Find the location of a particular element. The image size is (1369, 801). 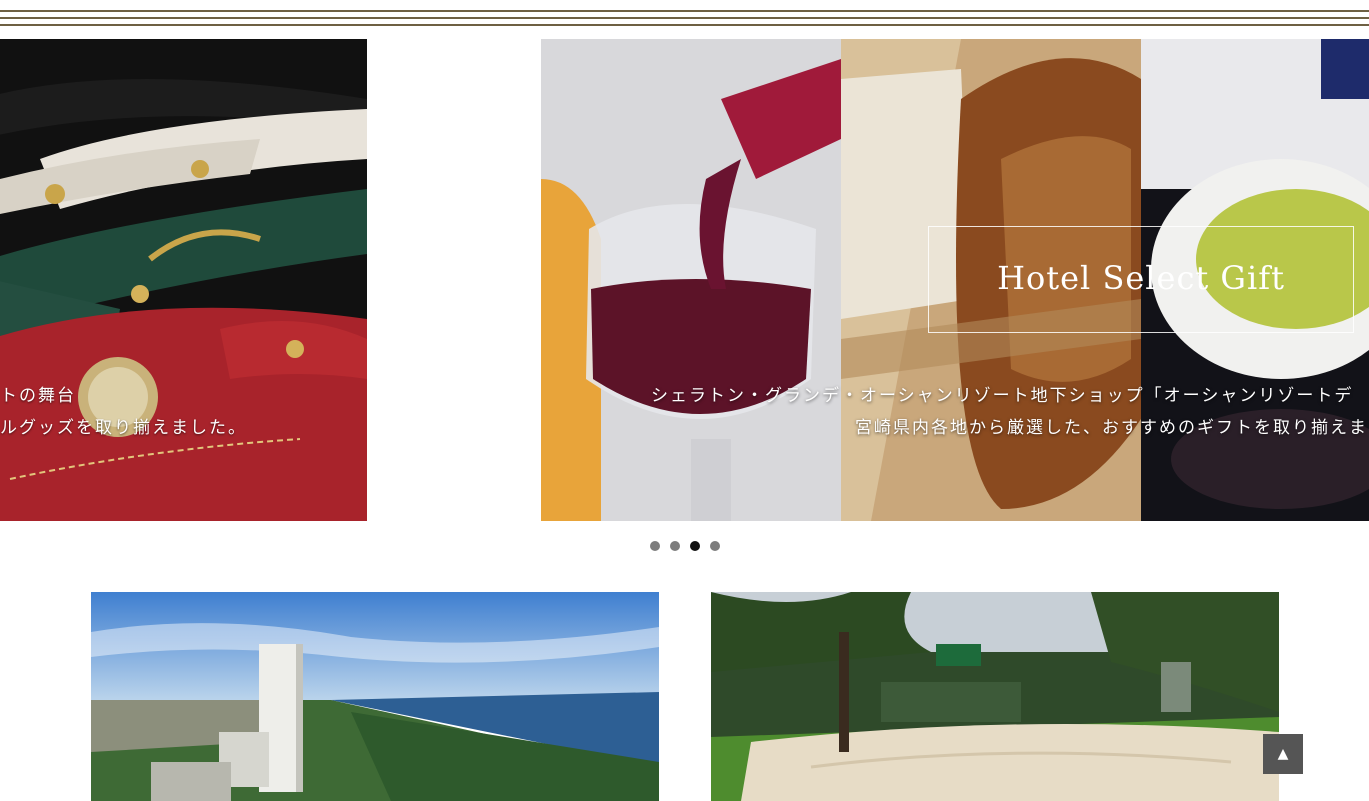

header-divider is located at coordinates (684, 18).